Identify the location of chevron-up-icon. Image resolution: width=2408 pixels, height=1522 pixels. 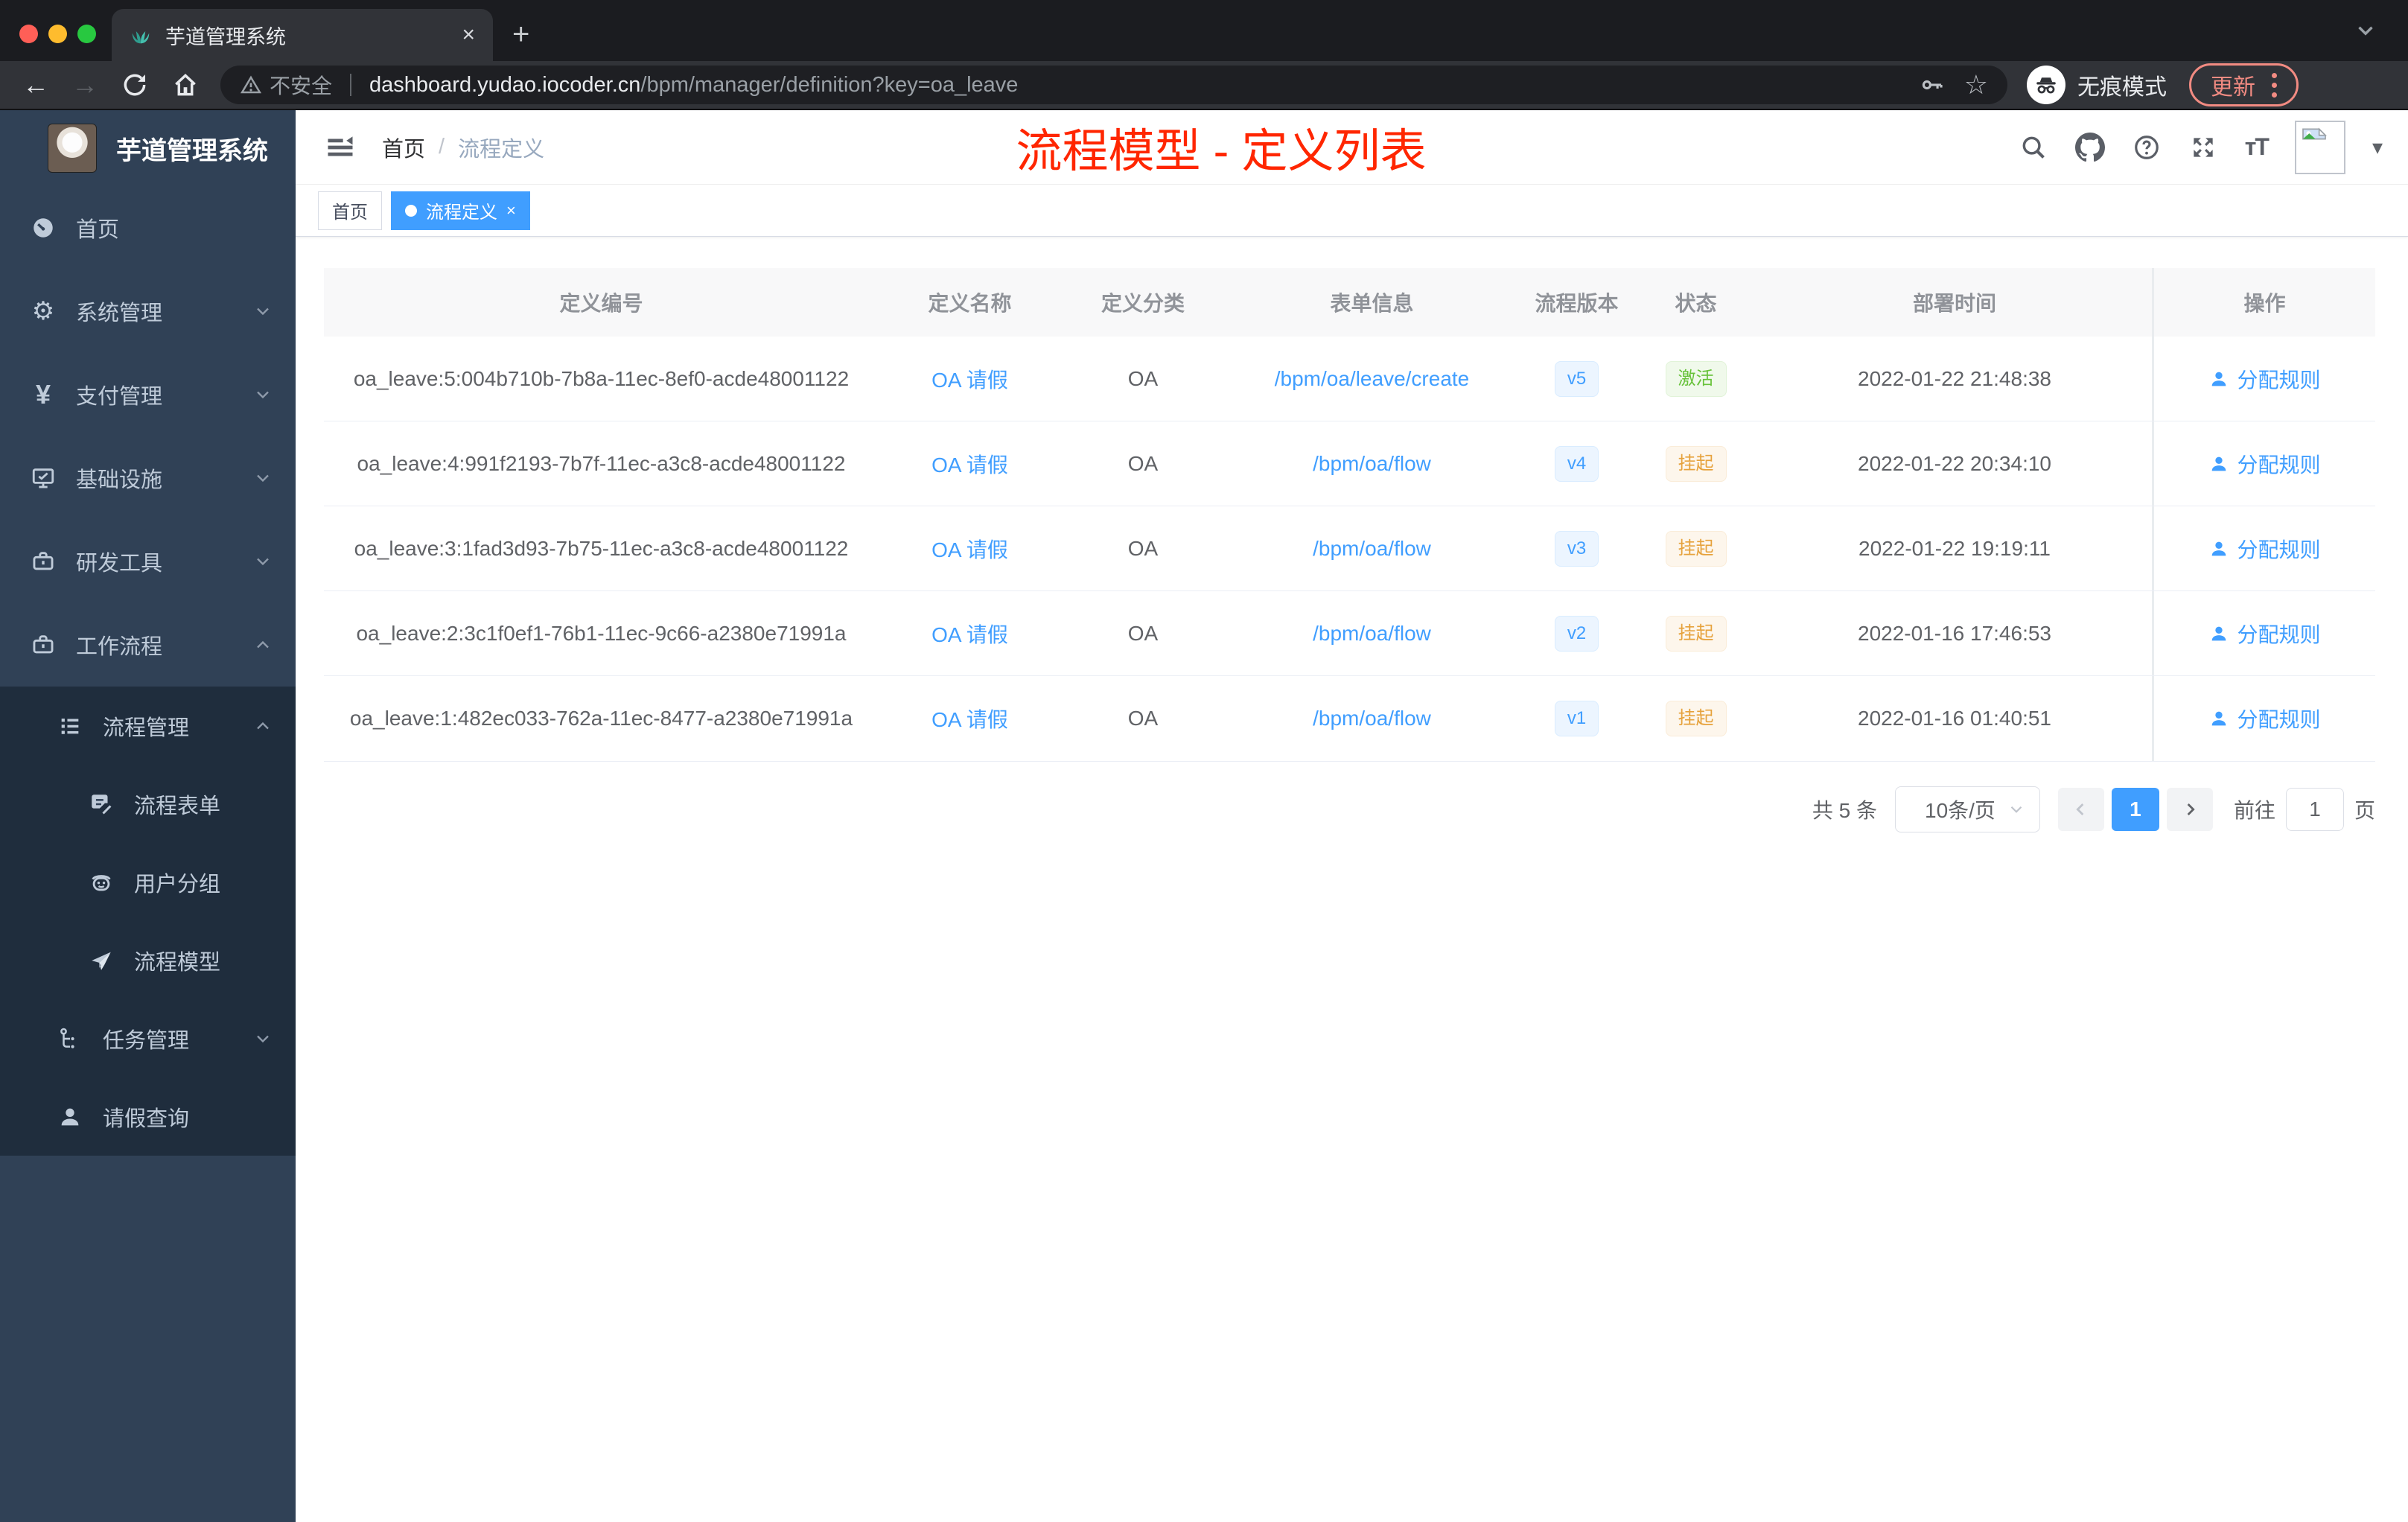
(263, 725).